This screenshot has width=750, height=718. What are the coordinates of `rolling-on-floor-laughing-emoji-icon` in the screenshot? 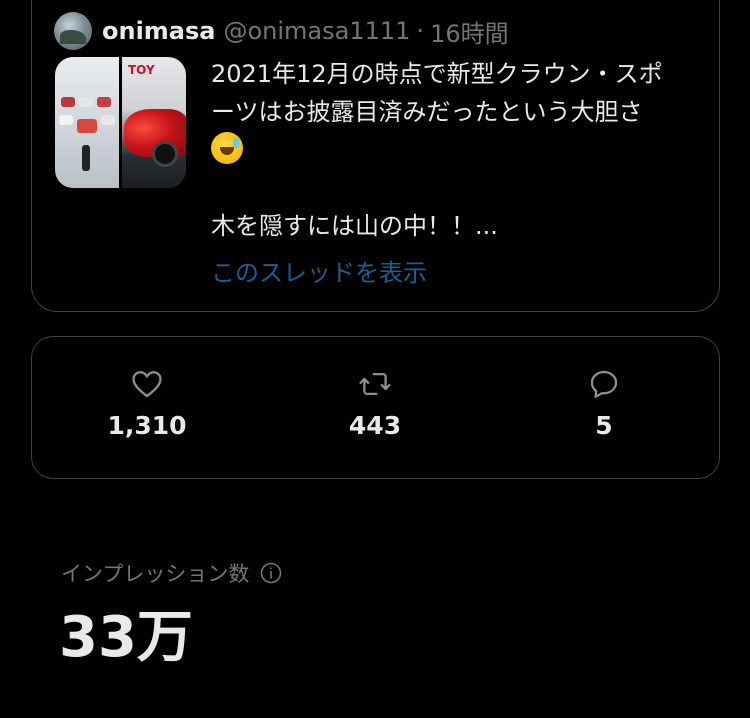 It's located at (227, 148).